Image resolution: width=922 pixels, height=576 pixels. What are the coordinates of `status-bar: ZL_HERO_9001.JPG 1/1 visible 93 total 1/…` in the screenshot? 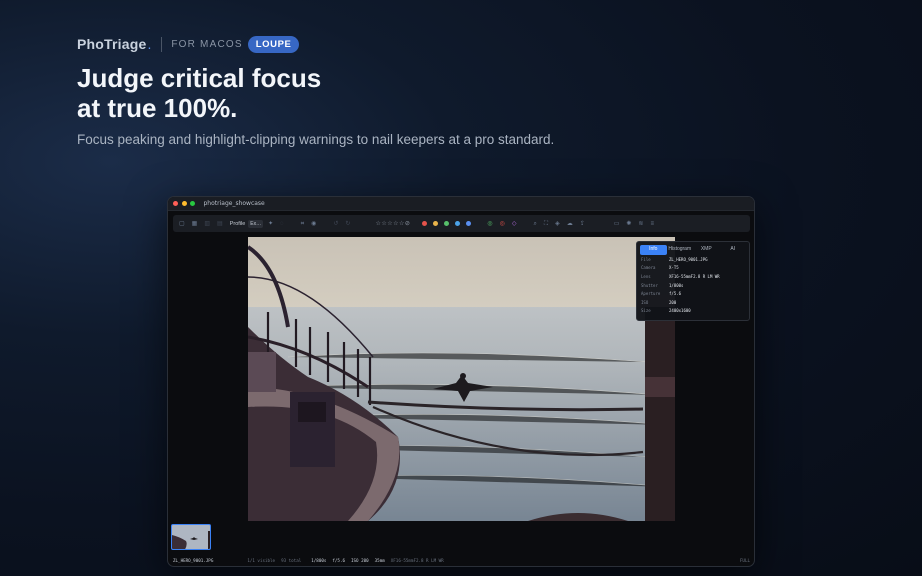 It's located at (461, 560).